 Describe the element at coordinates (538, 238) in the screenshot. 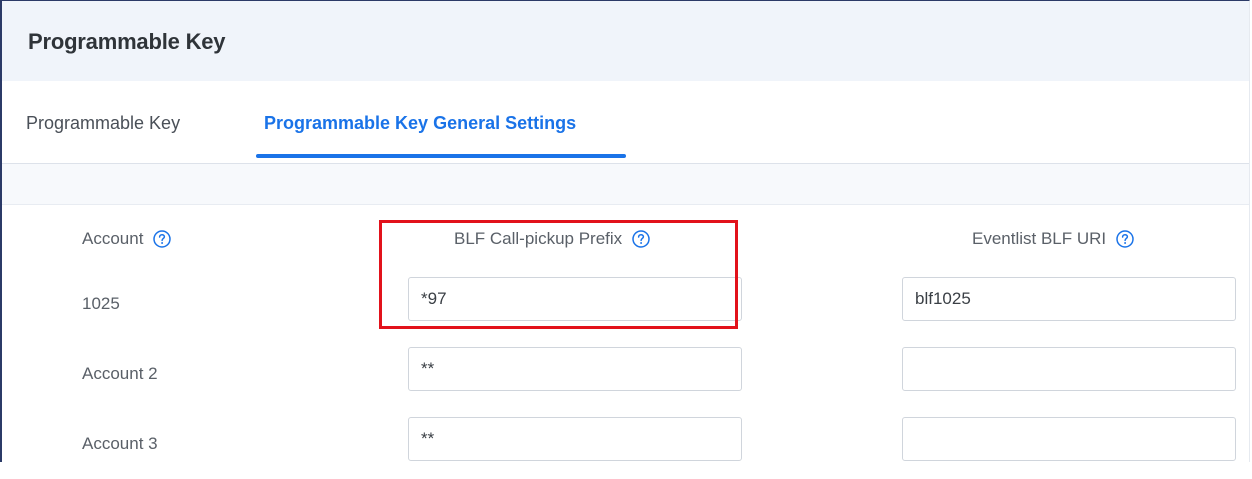

I see `column-header-prefix-label: BLF Call-pickup Prefix` at that location.